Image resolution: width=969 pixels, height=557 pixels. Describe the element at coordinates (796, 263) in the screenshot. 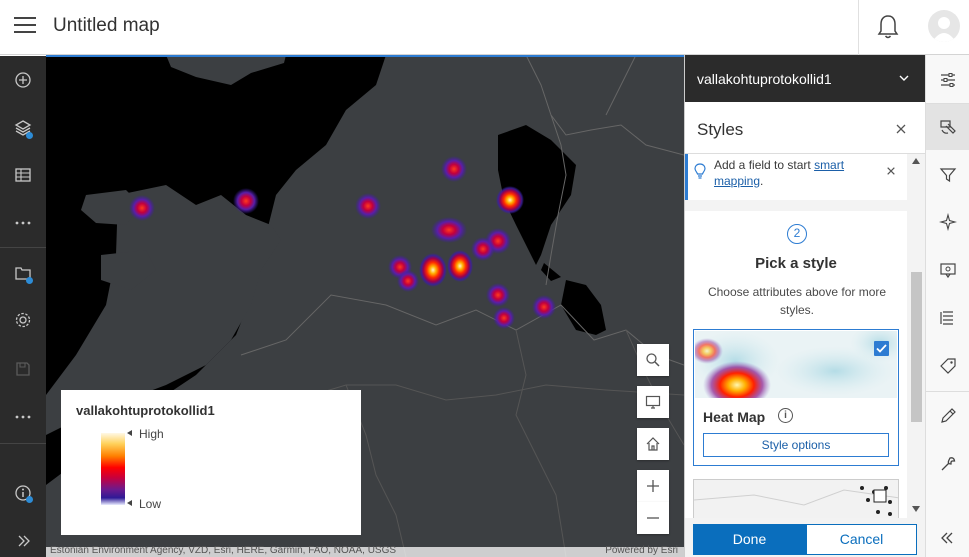

I see `pick-style-title: Pick a style` at that location.